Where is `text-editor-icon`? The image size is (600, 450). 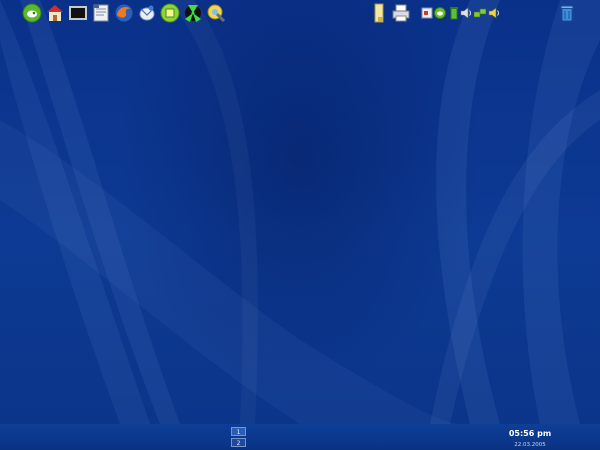 text-editor-icon is located at coordinates (101, 13).